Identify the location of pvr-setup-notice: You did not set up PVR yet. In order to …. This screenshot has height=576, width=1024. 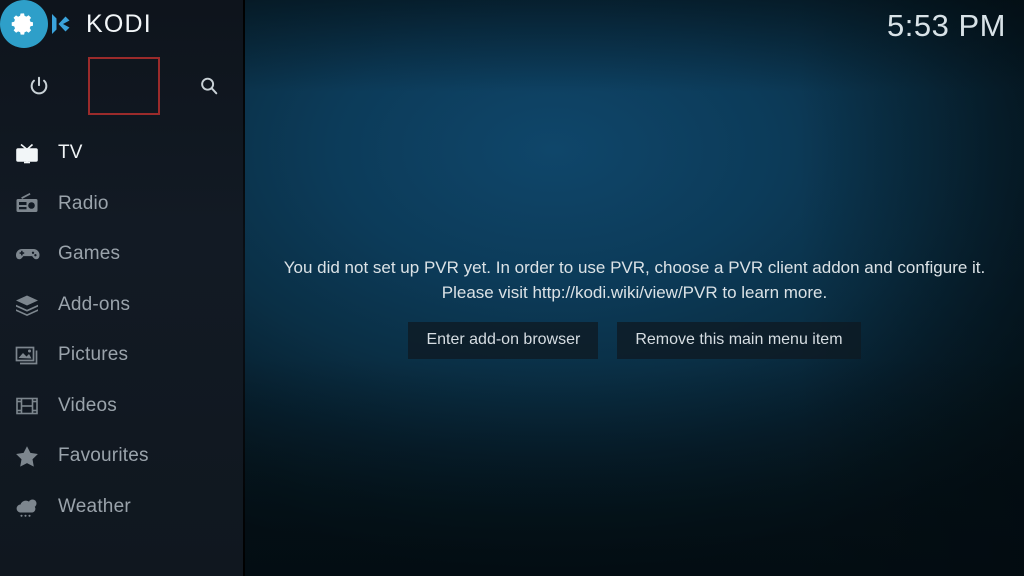
(634, 307).